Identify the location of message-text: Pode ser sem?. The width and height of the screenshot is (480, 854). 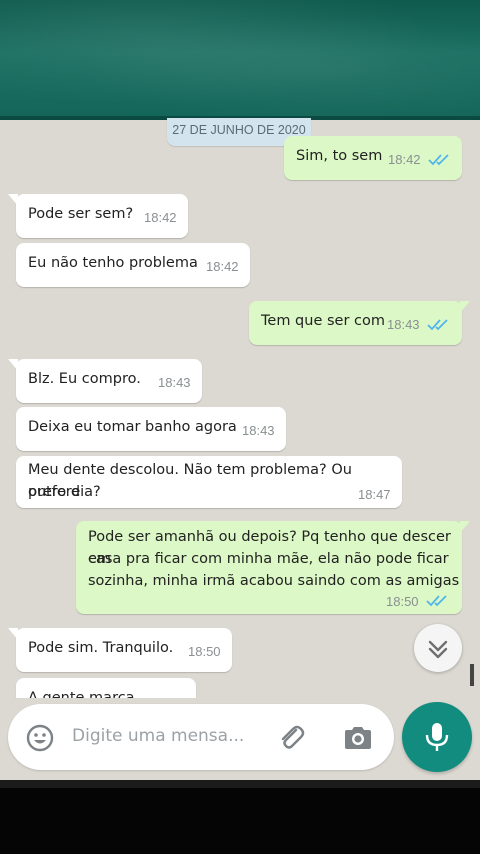
(81, 214).